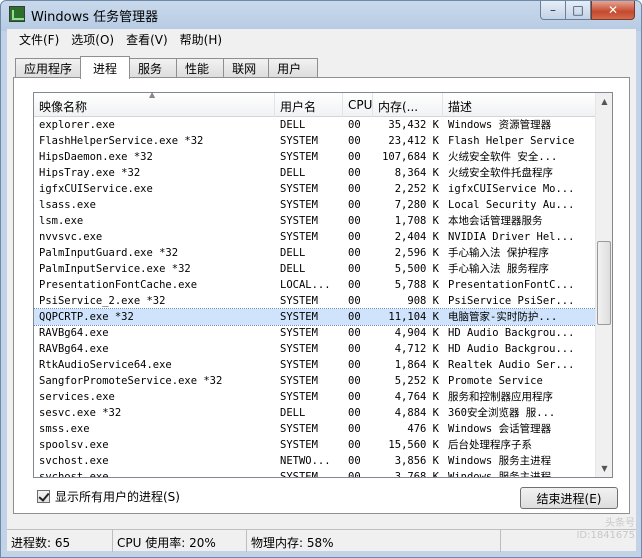  I want to click on process-row: smss.exe SYSTEM 00 476 K Windows 会话管理器, so click(315, 429).